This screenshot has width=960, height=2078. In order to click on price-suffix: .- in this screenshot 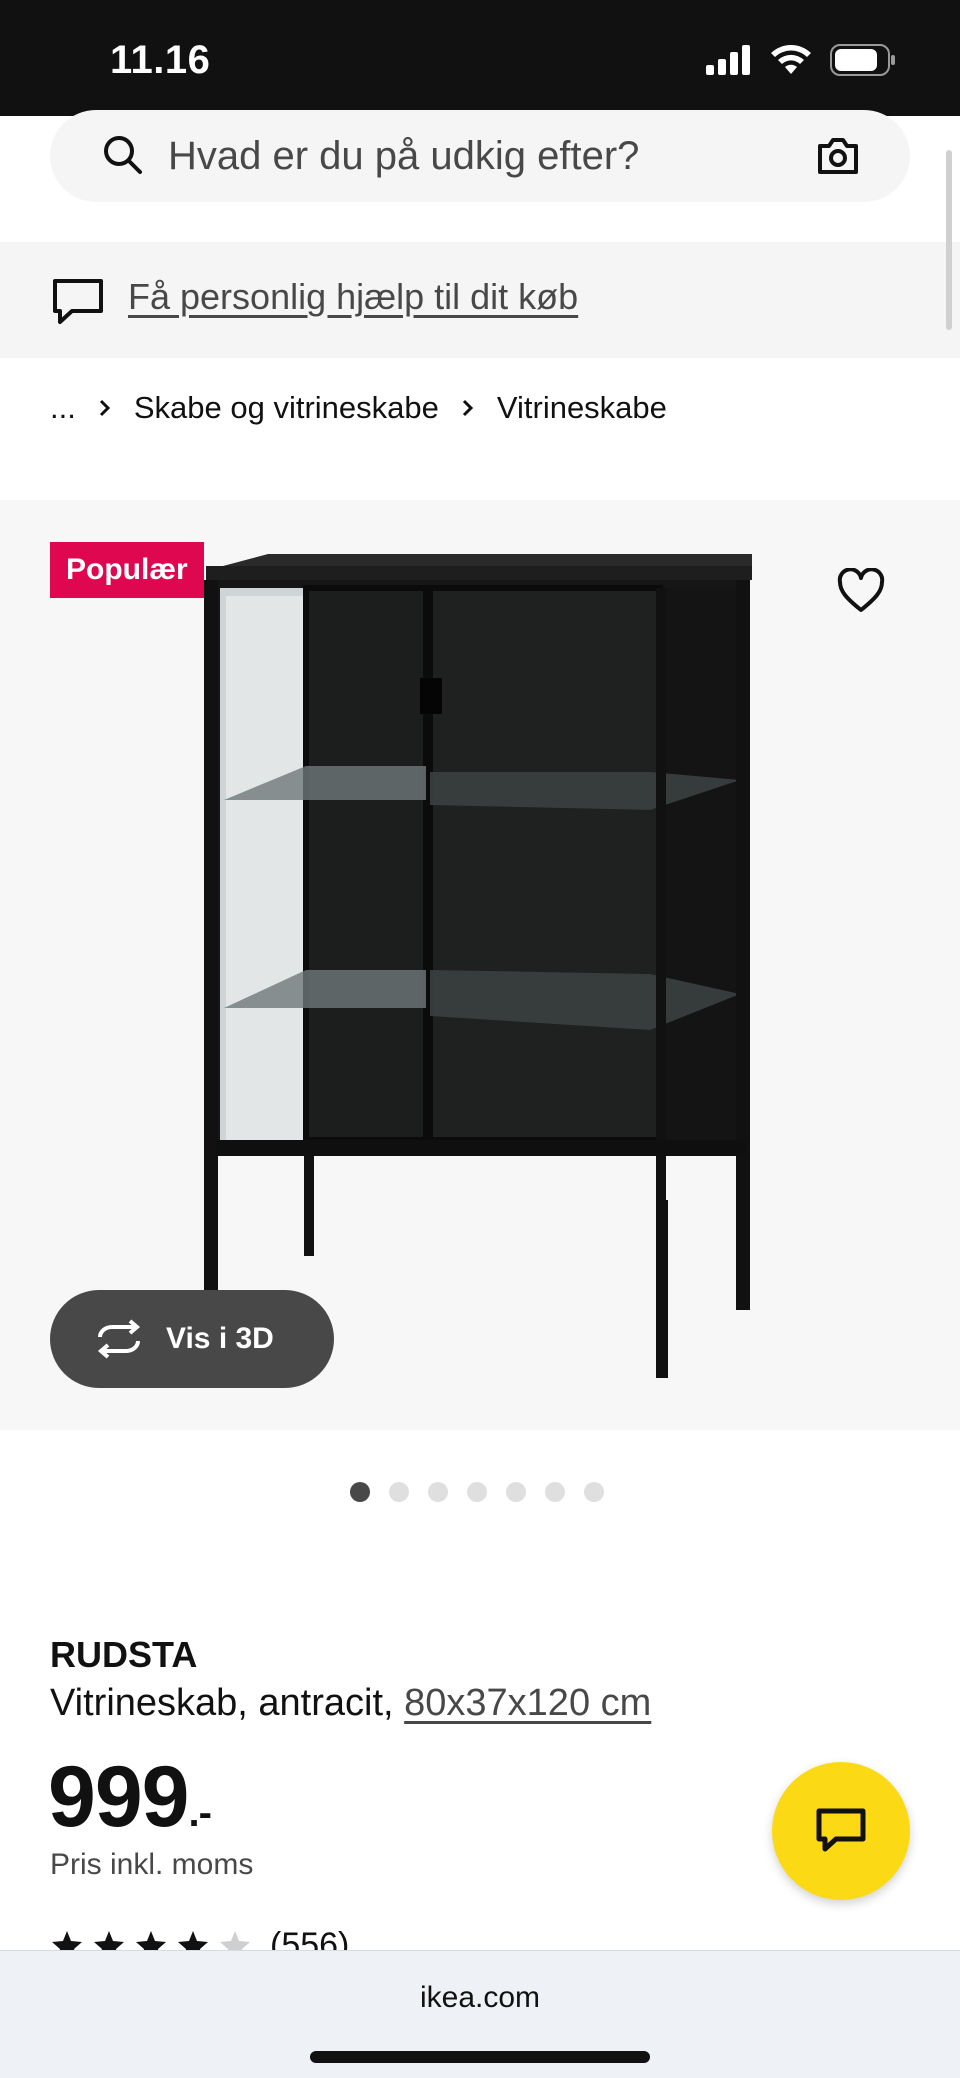, I will do `click(200, 1813)`.